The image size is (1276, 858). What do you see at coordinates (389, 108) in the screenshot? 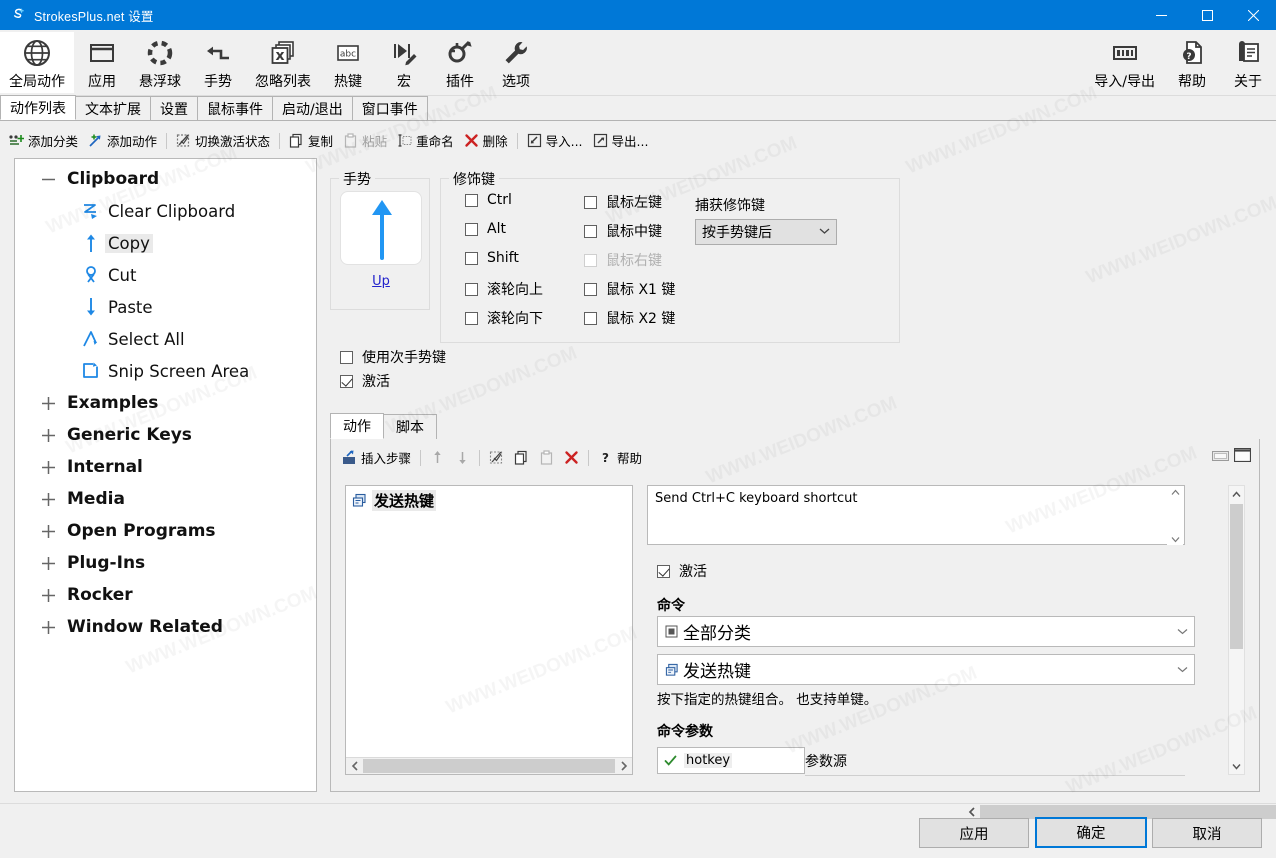
I see `tab-window-events: 窗口事件` at bounding box center [389, 108].